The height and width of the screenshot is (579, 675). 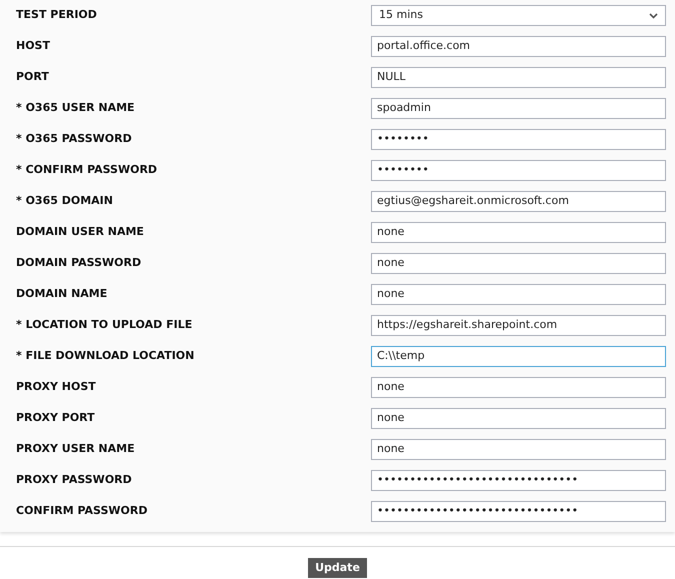 I want to click on field-label: * LOCATION TO UPLOAD FILE, so click(x=105, y=325).